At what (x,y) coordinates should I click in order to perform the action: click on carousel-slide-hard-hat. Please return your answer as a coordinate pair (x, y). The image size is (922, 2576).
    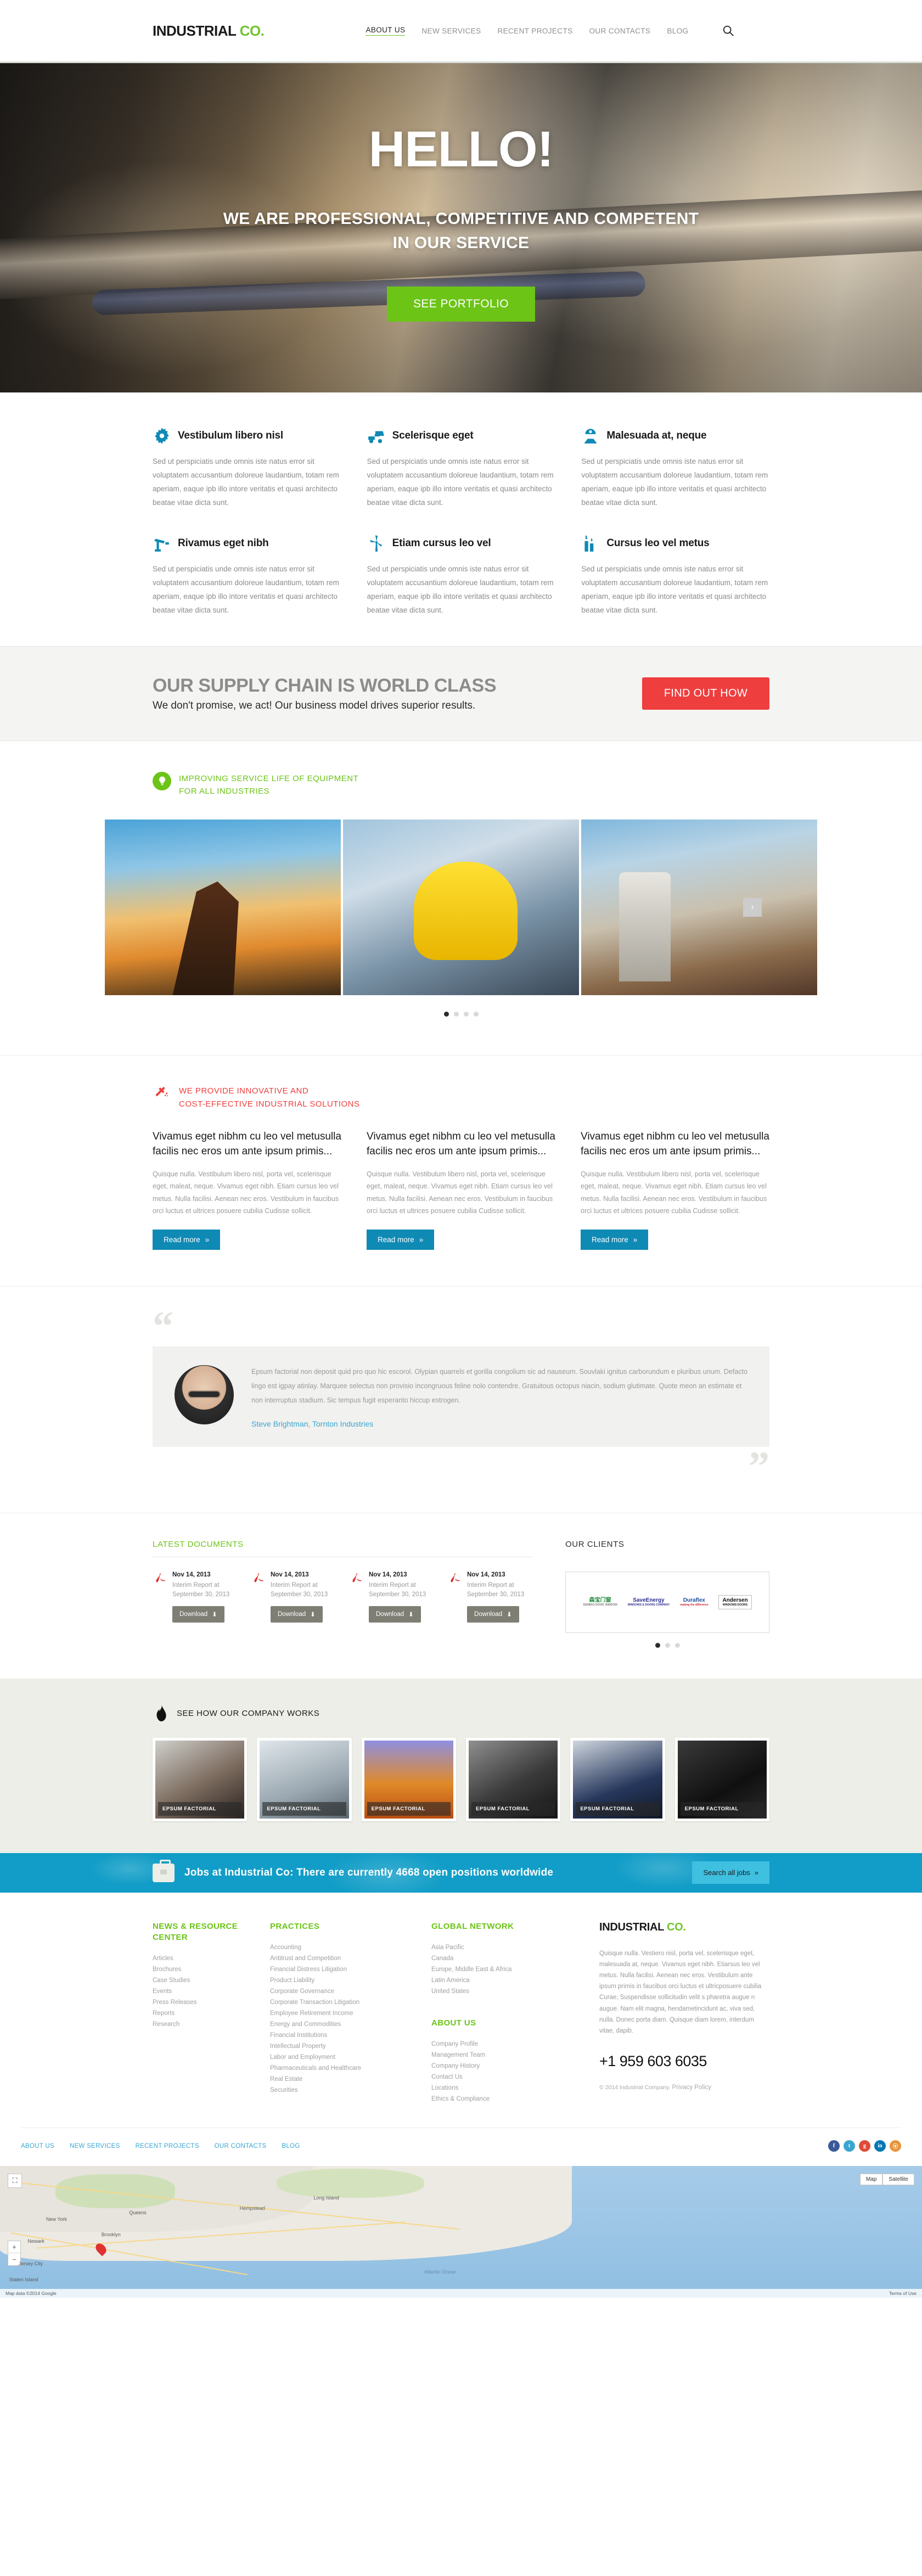
    Looking at the image, I should click on (461, 908).